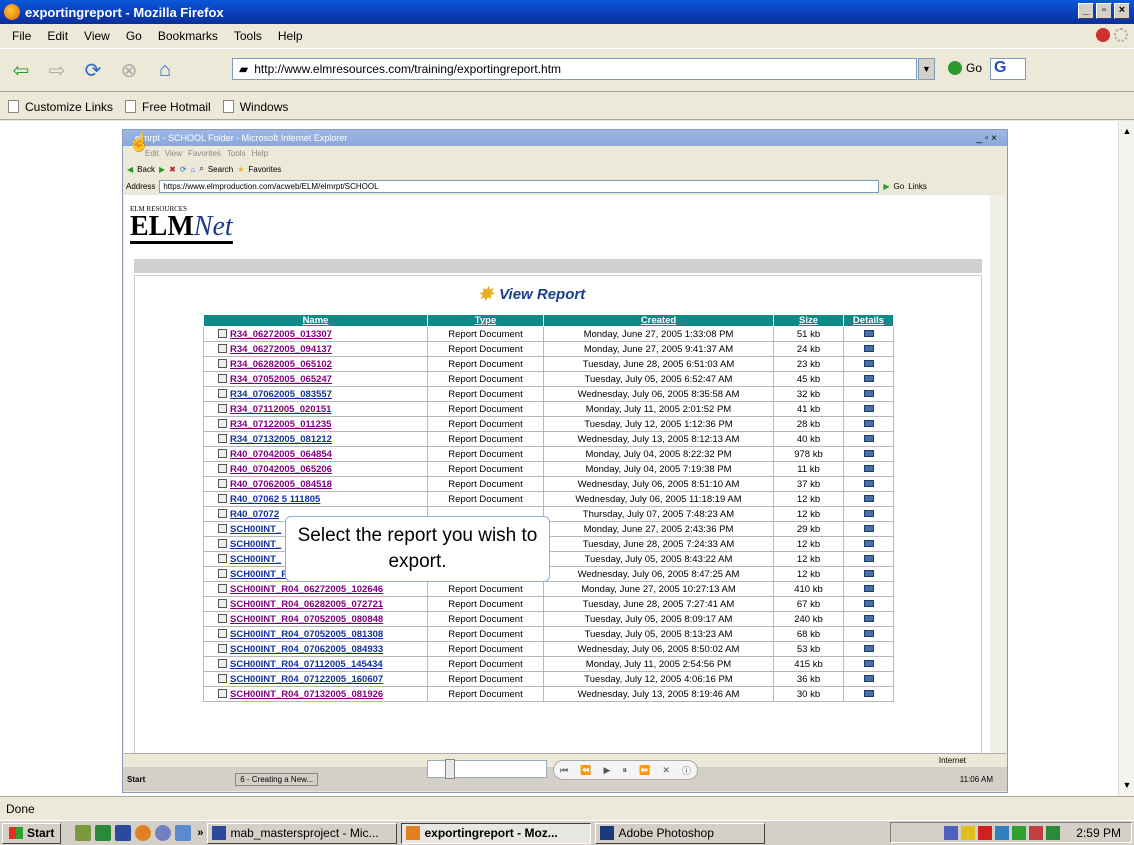 Image resolution: width=1134 pixels, height=845 pixels. I want to click on column-header-size: Size, so click(808, 320).